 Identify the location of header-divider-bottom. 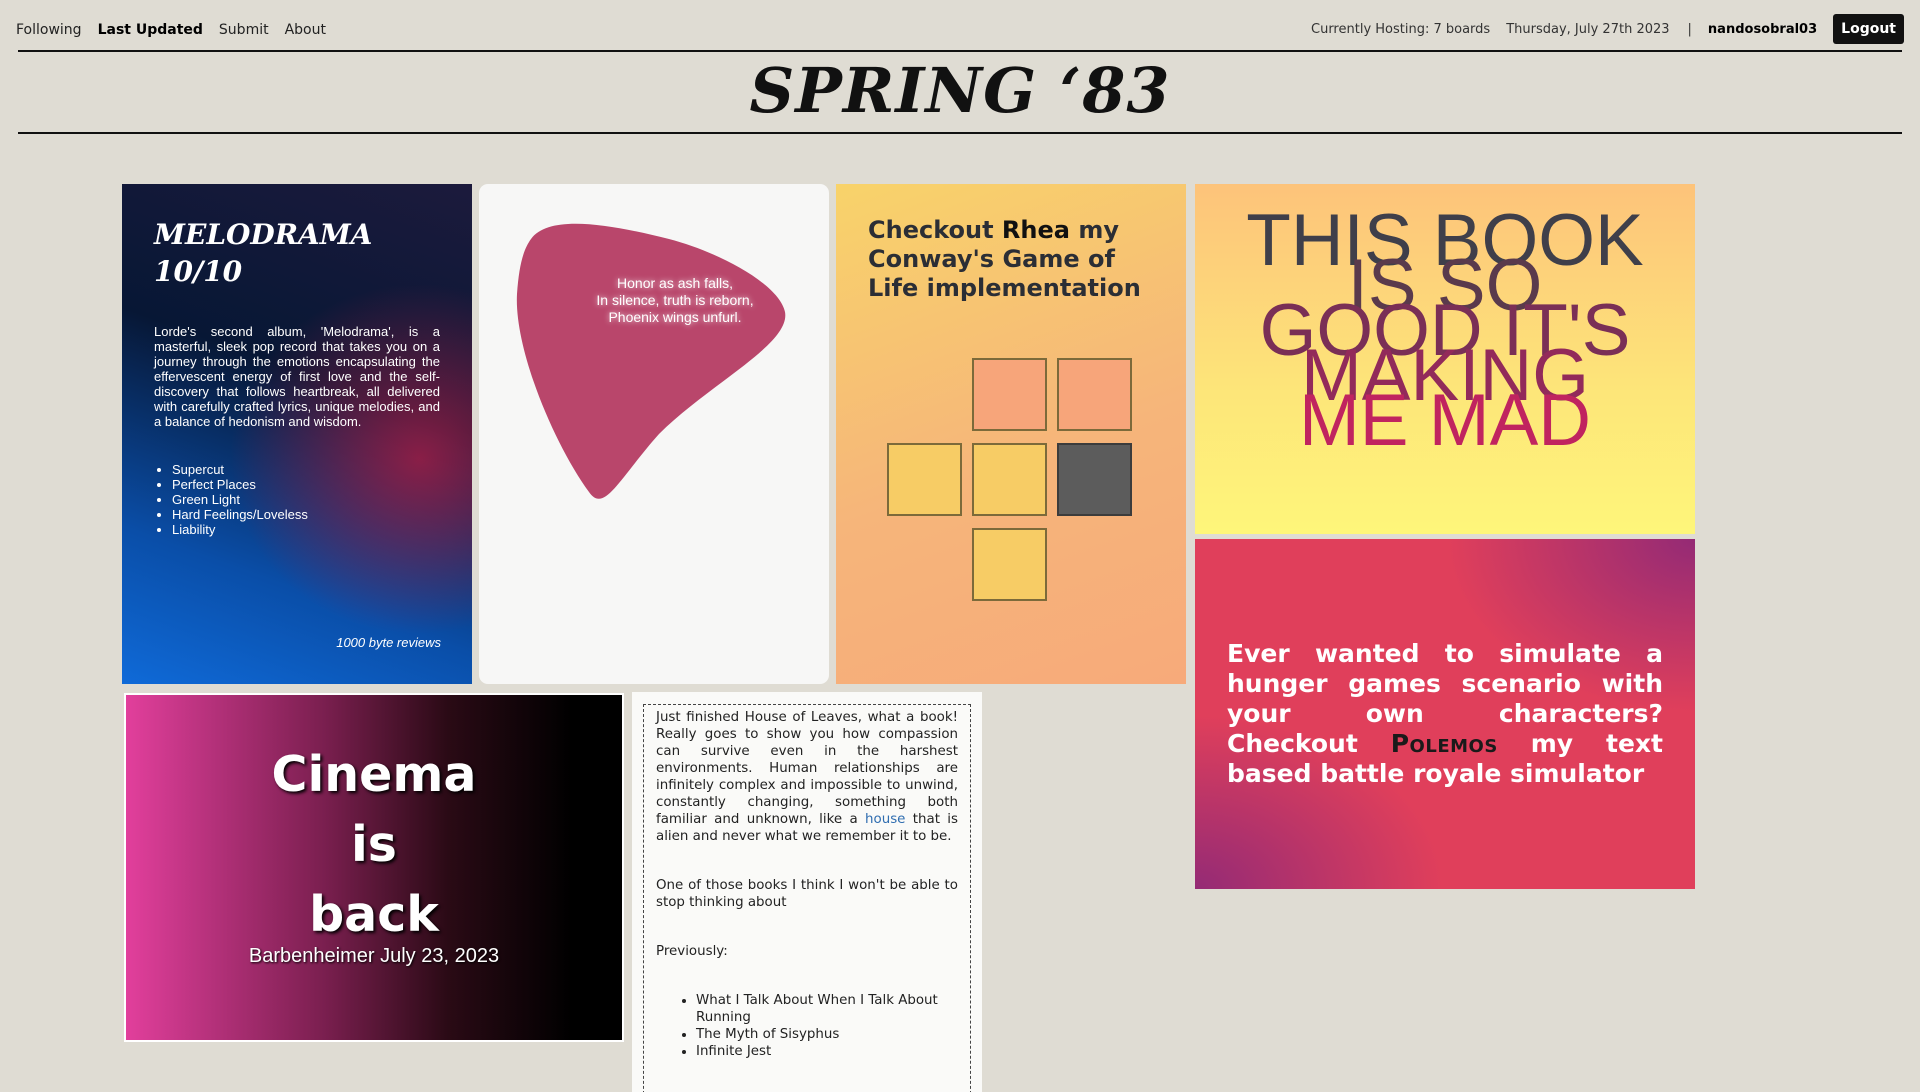
(960, 133).